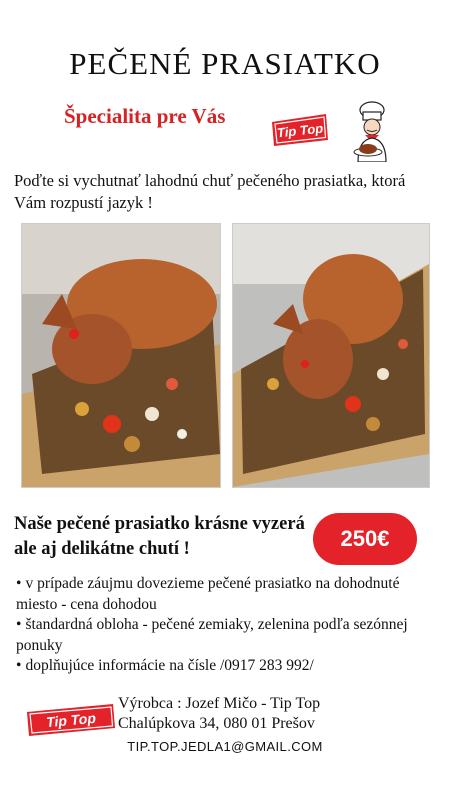 Image resolution: width=450 pixels, height=800 pixels. Describe the element at coordinates (219, 703) in the screenshot. I see `producer-line-1: Výrobca : Jozef Mičo - Tip Top` at that location.